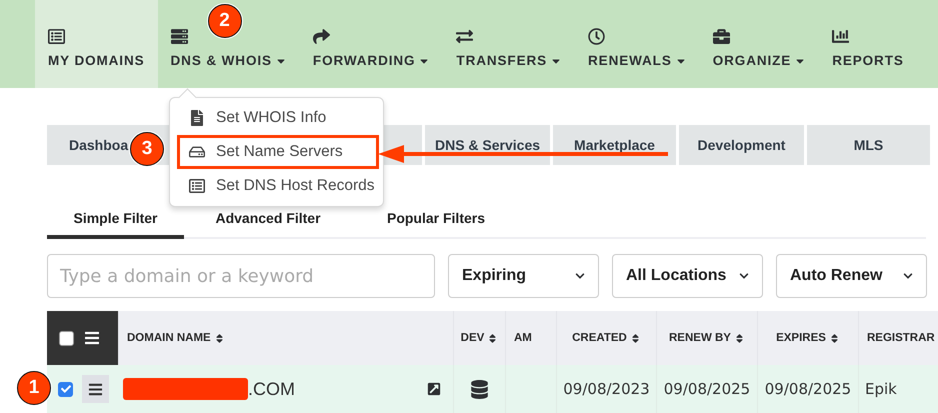  I want to click on nav-item: DNS & WHOIS 2, so click(229, 44).